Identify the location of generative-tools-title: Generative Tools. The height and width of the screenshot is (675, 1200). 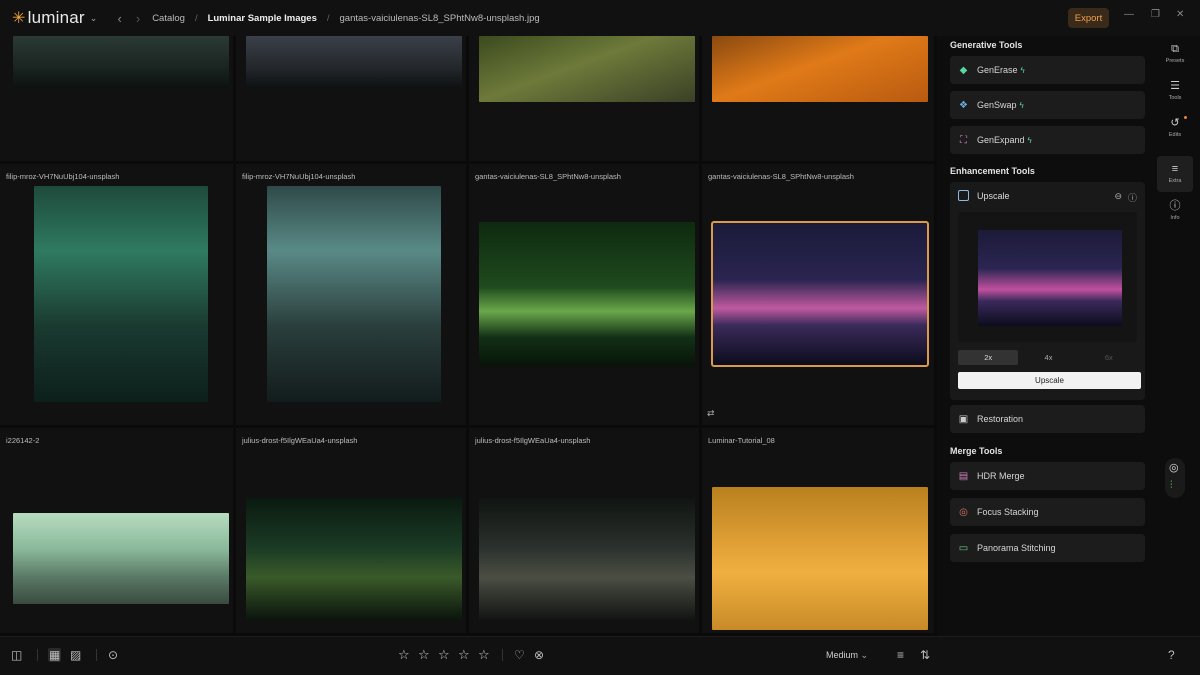
(986, 45).